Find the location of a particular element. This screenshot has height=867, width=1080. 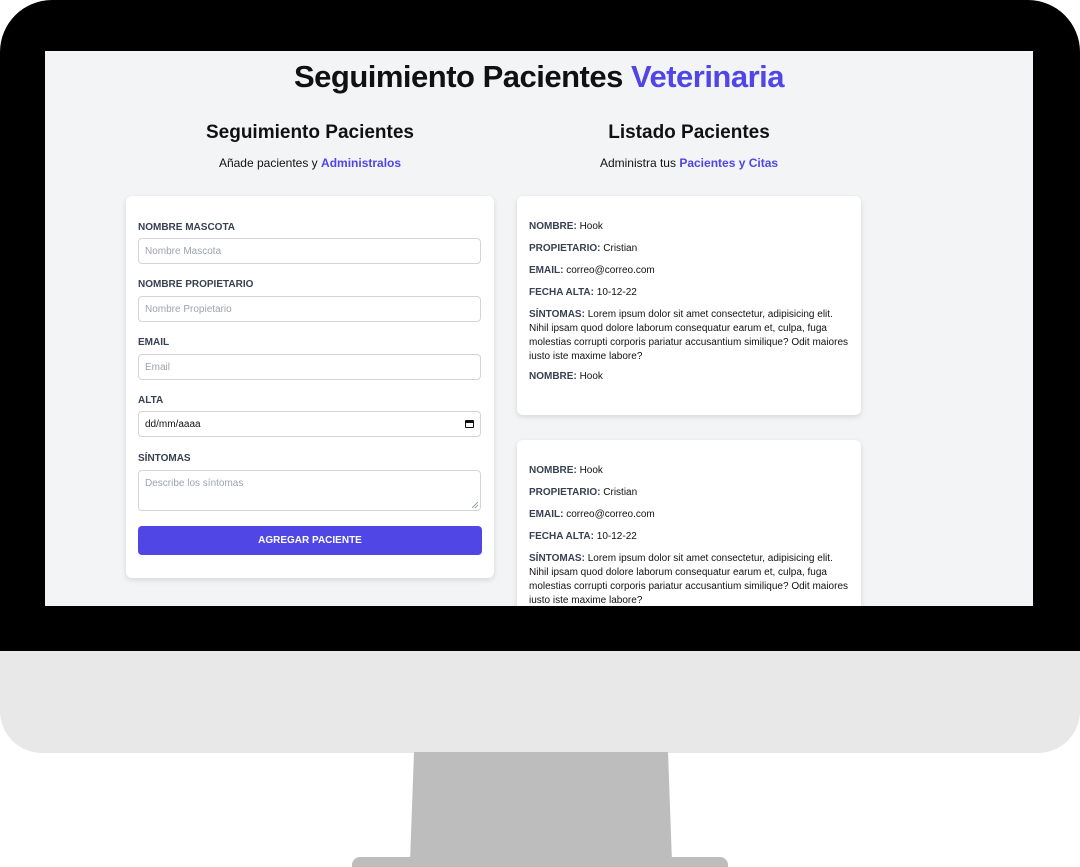

owner-name-input: Nombre Propietario is located at coordinates (309, 309).